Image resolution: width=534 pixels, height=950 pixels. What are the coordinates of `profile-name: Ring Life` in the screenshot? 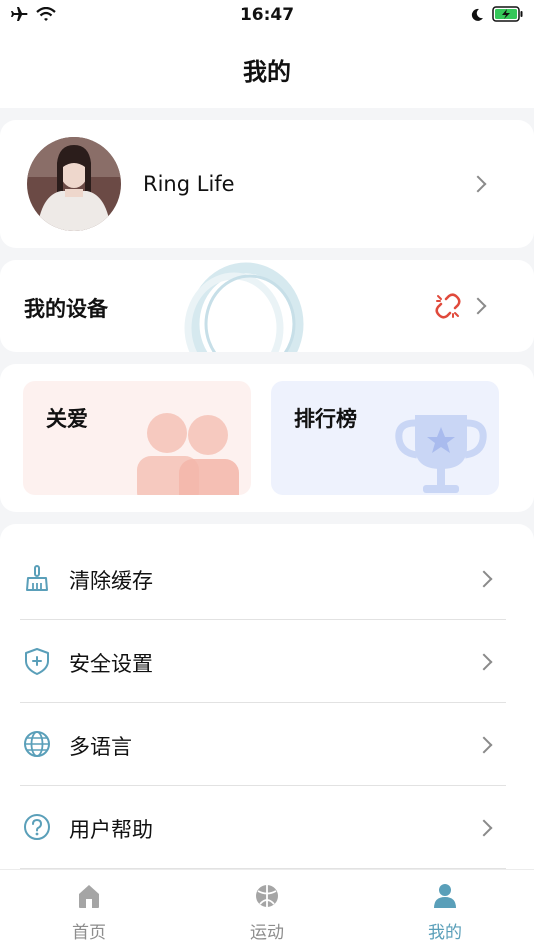 It's located at (189, 184).